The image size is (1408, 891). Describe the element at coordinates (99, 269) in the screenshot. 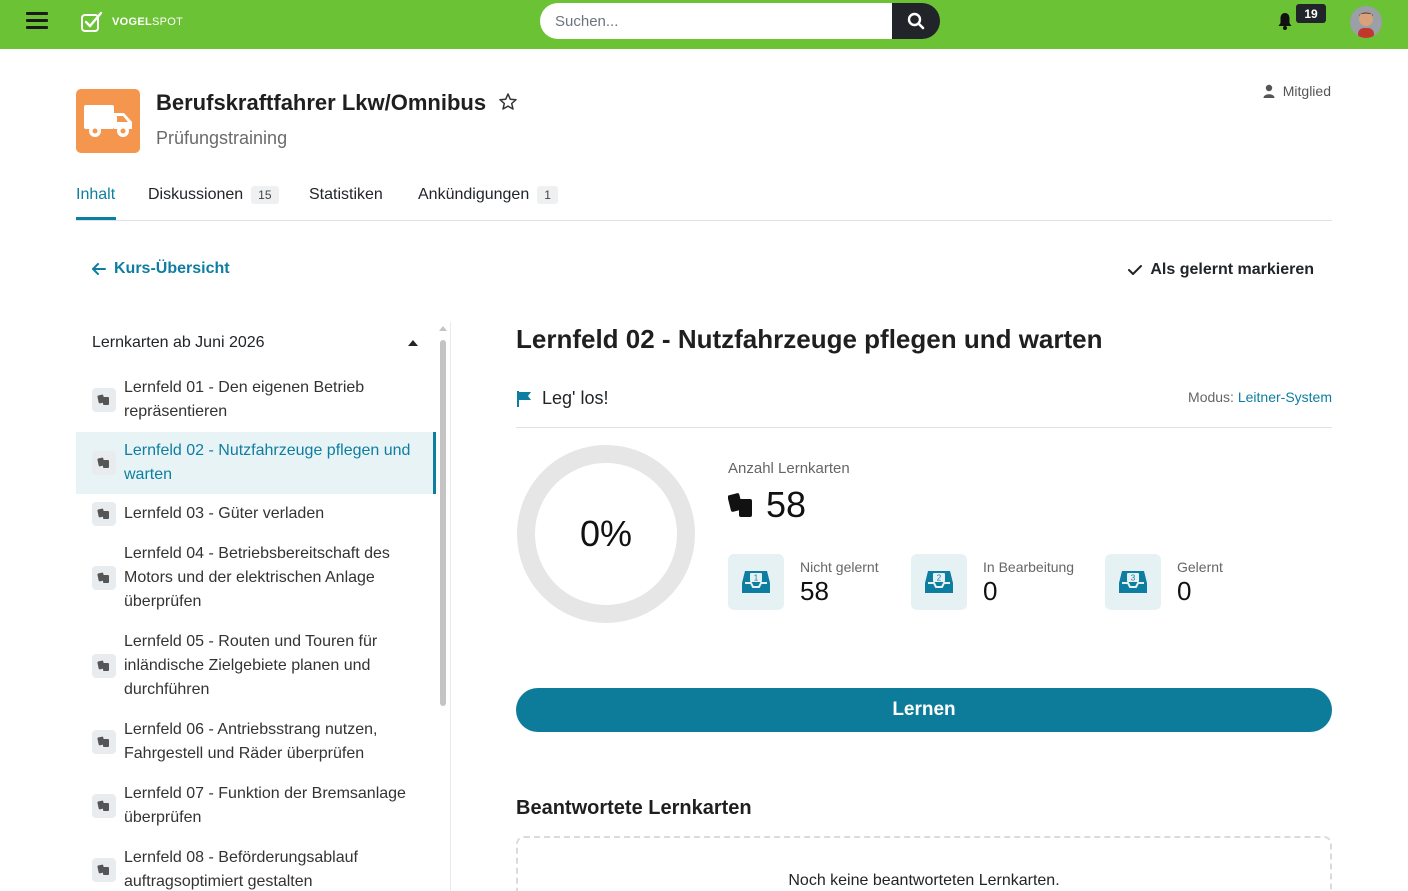

I see `arrow-left-icon` at that location.